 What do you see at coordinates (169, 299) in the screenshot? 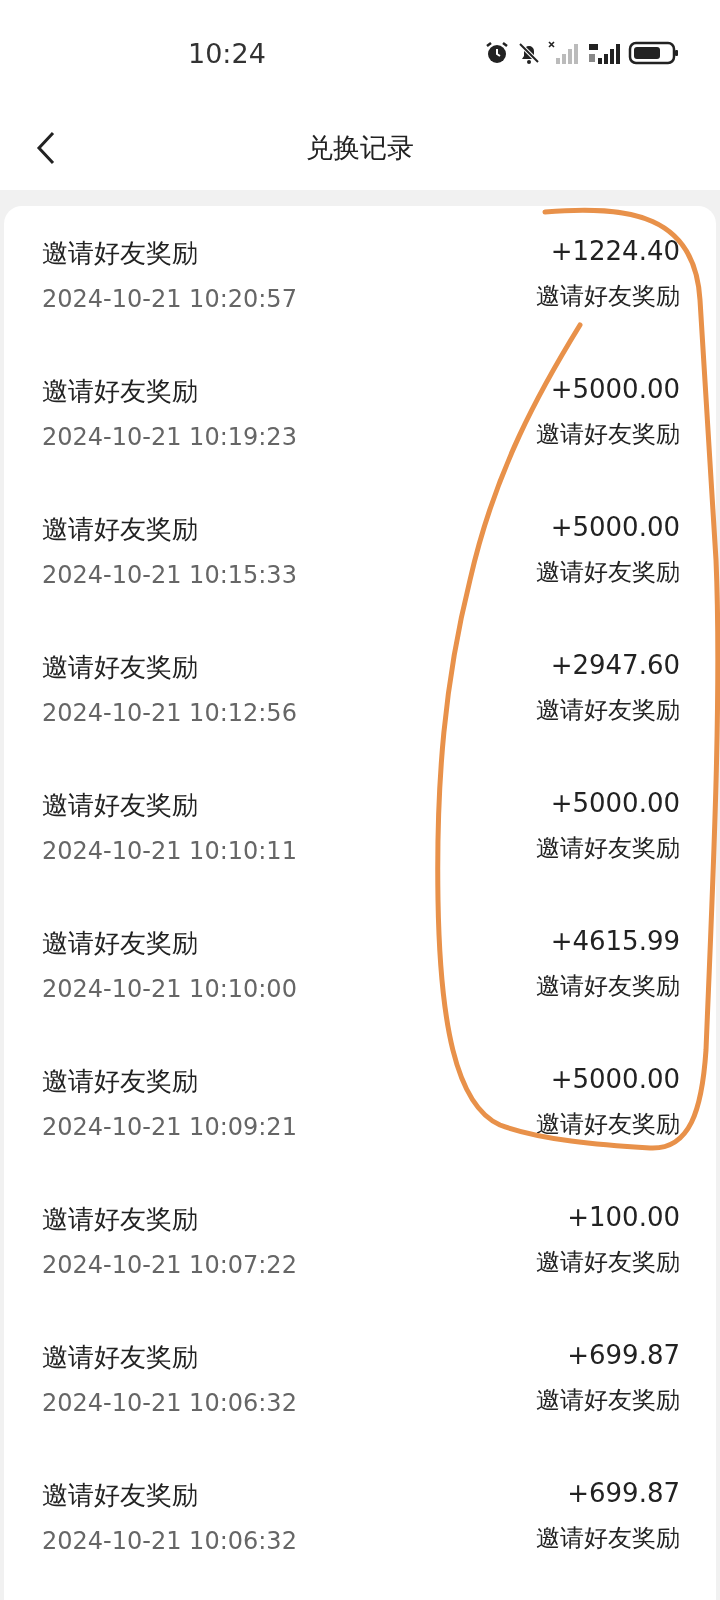
I see `record-date: 2024-10-21 10:20:57` at bounding box center [169, 299].